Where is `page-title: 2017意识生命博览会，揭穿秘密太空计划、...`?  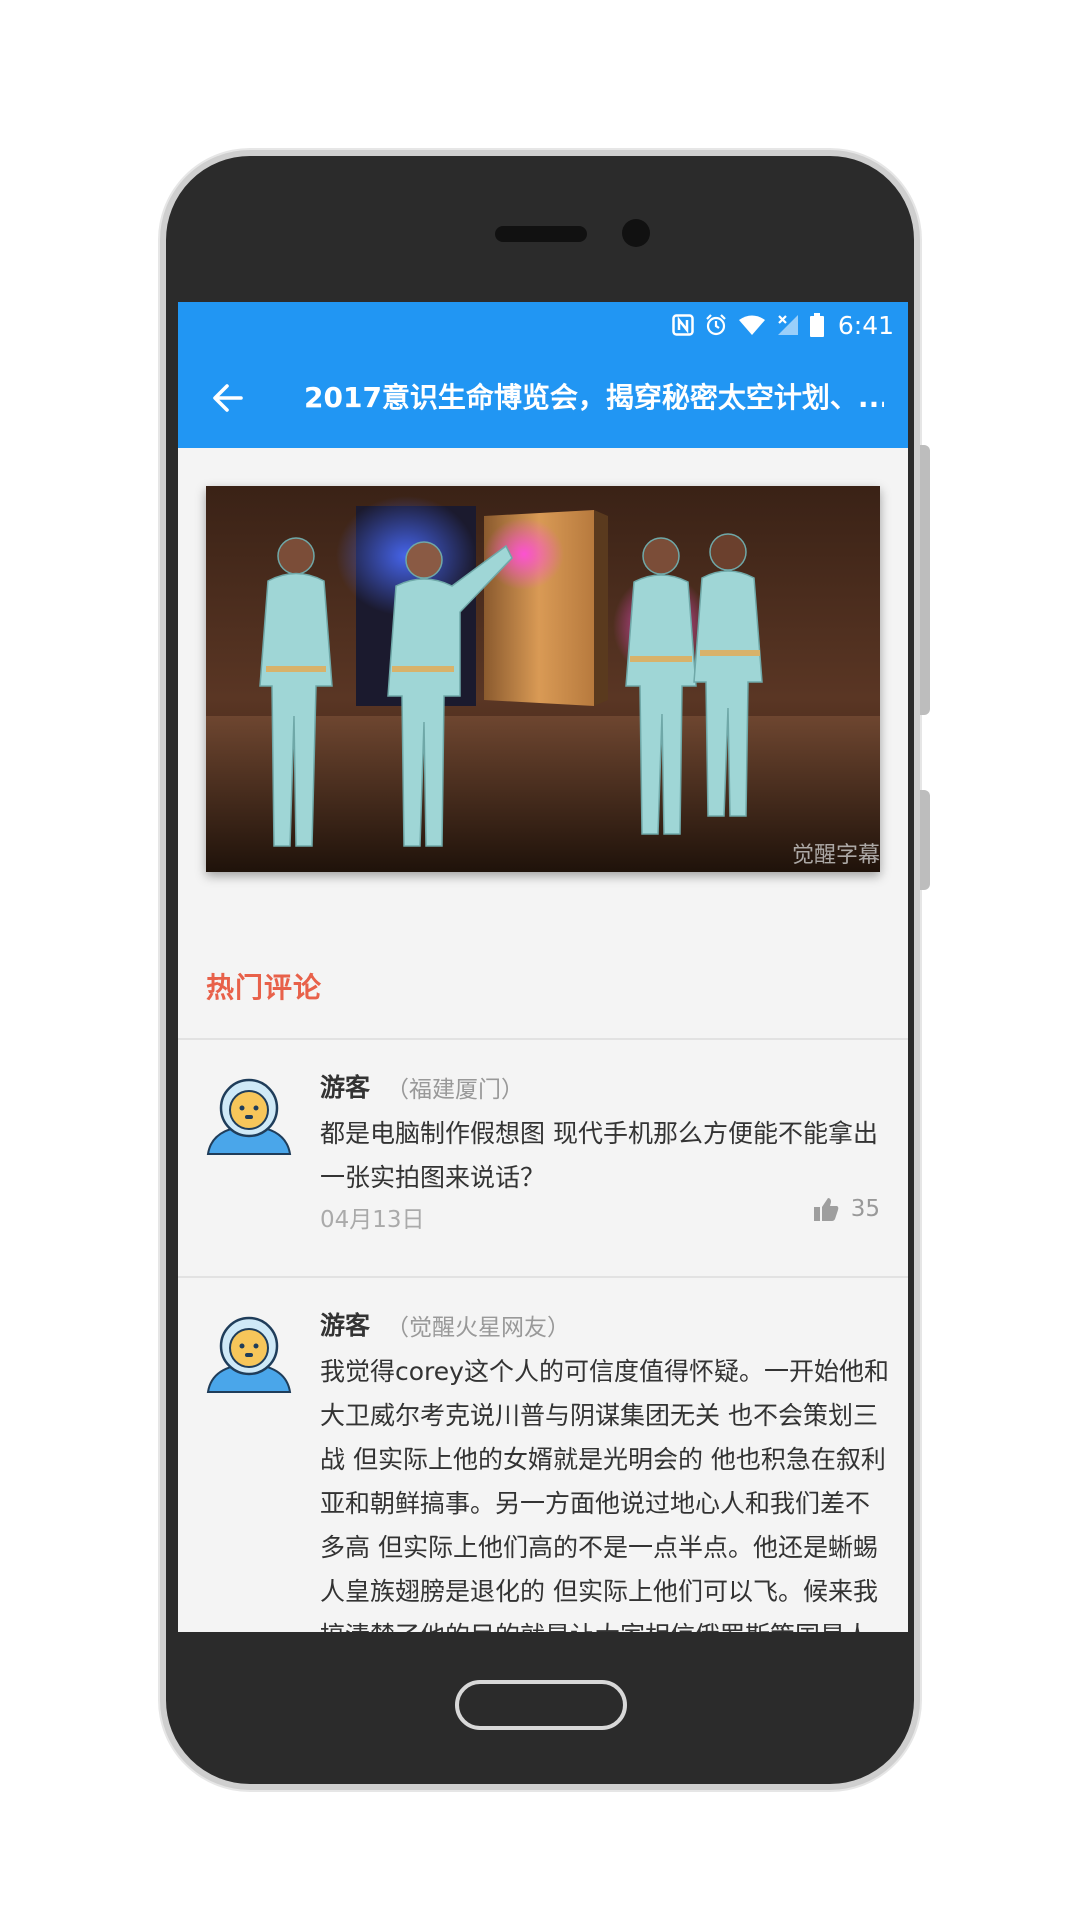
page-title: 2017意识生命博览会，揭穿秘密太空计划、... is located at coordinates (594, 397).